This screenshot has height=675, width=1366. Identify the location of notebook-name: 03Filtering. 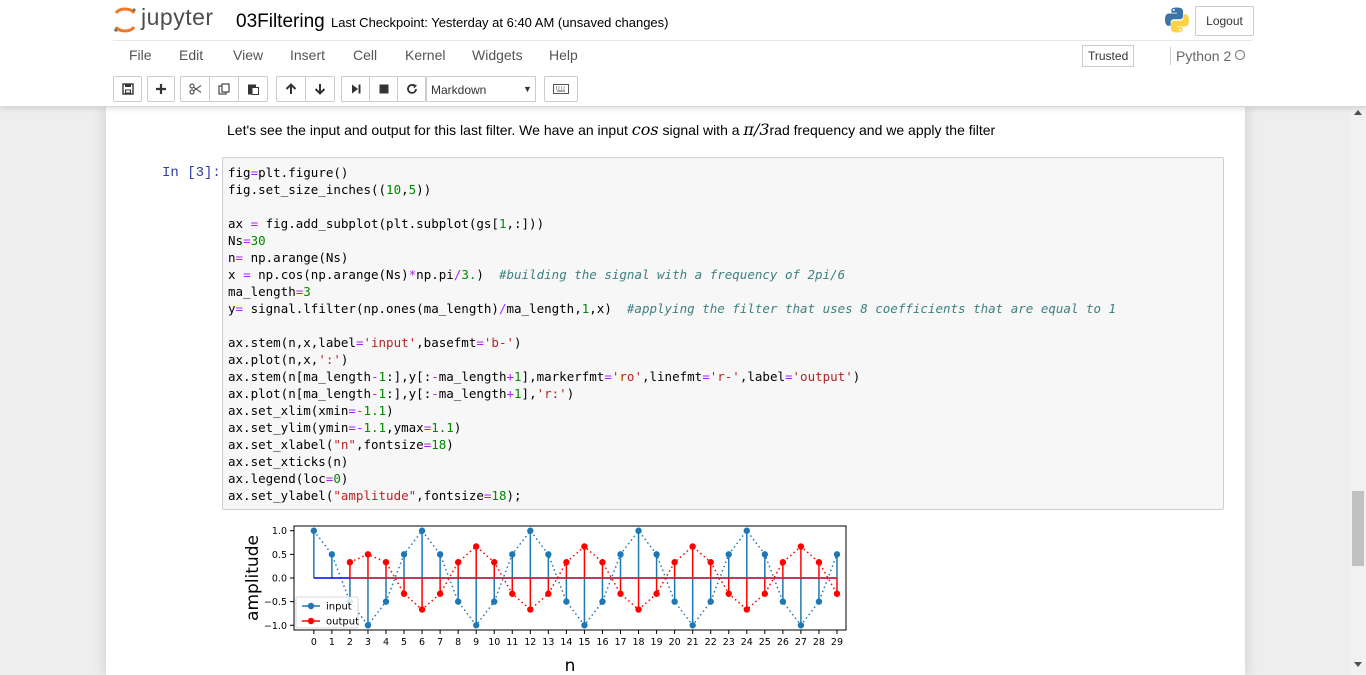
(280, 22).